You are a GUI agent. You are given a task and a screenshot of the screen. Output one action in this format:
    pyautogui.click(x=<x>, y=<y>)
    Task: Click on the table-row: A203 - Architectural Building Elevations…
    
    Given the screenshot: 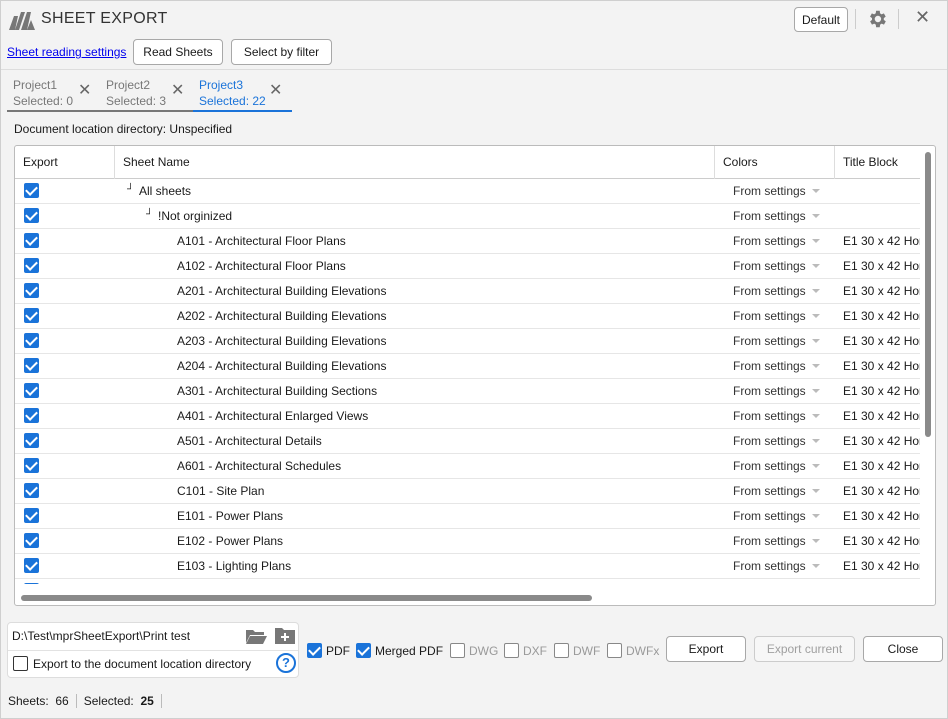 What is the action you would take?
    pyautogui.click(x=467, y=341)
    